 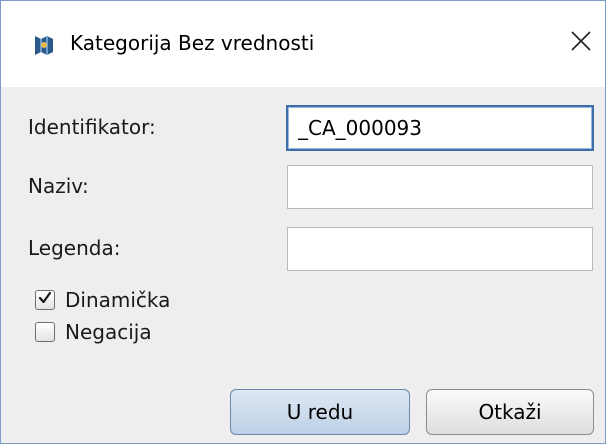 I want to click on close-button, so click(x=581, y=43).